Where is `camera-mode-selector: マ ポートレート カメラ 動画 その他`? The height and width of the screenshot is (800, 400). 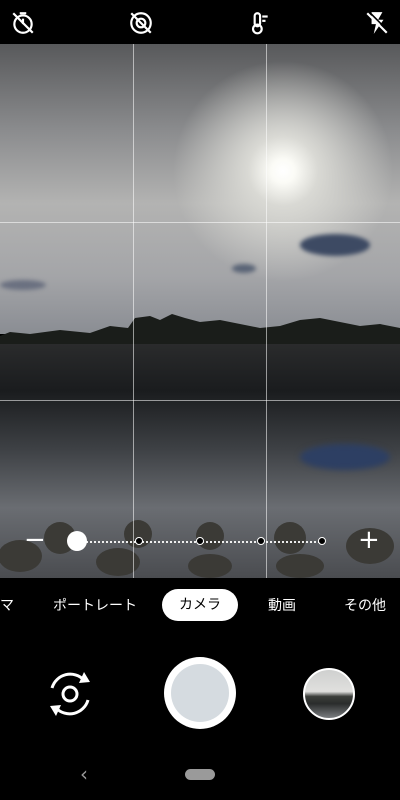 camera-mode-selector: マ ポートレート カメラ 動画 その他 is located at coordinates (200, 607).